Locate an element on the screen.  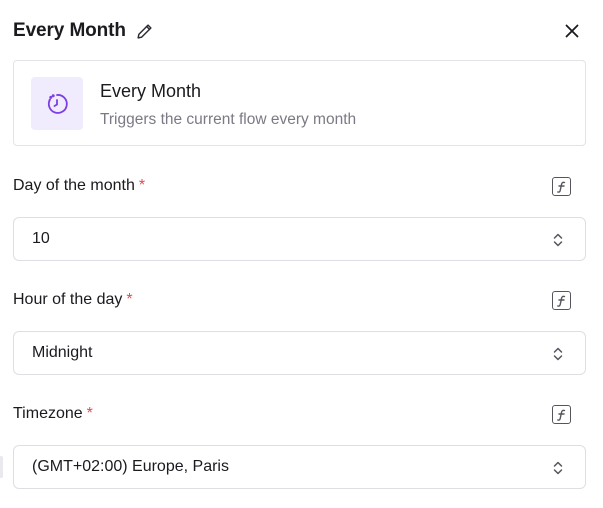
trigger-description: Triggers the current flow every month is located at coordinates (228, 119).